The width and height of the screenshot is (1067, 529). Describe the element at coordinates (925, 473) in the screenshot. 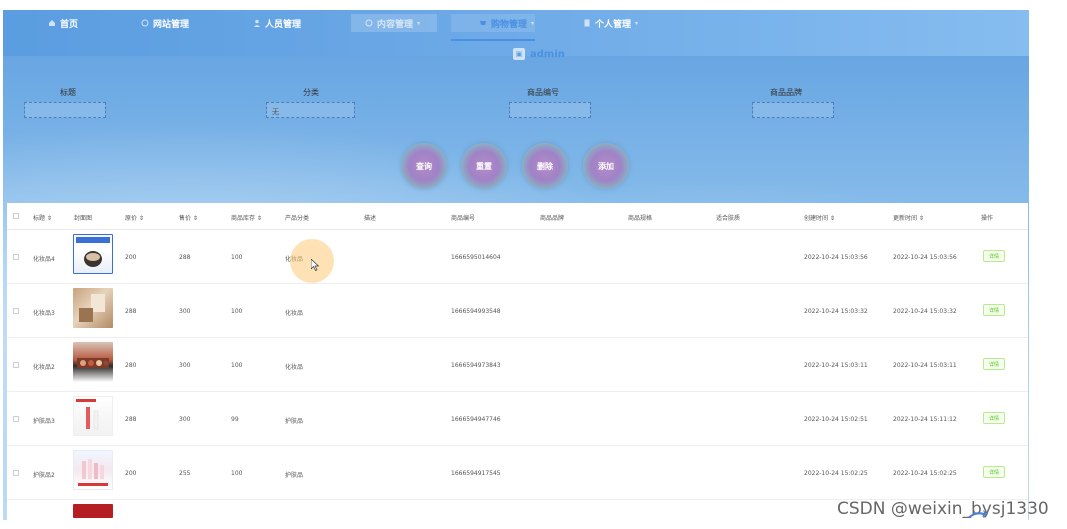

I see `cell-updated: 2022-10-24 15:02:25` at that location.